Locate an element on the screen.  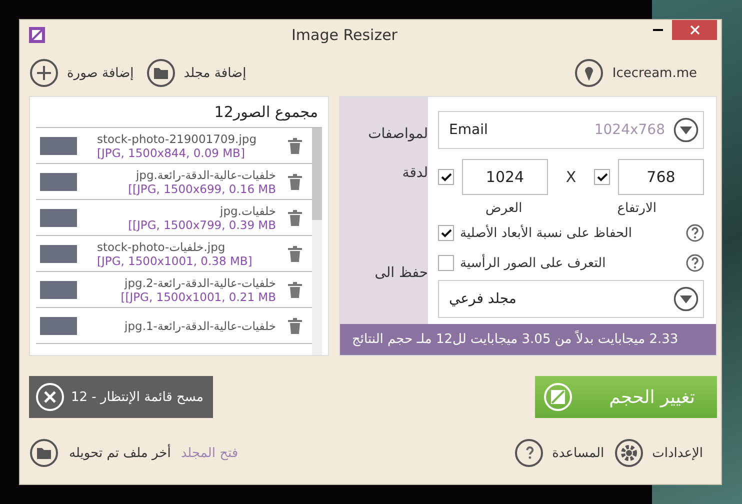
file-info: [JPG, 1500x1001, 0.38 MB] is located at coordinates (175, 261).